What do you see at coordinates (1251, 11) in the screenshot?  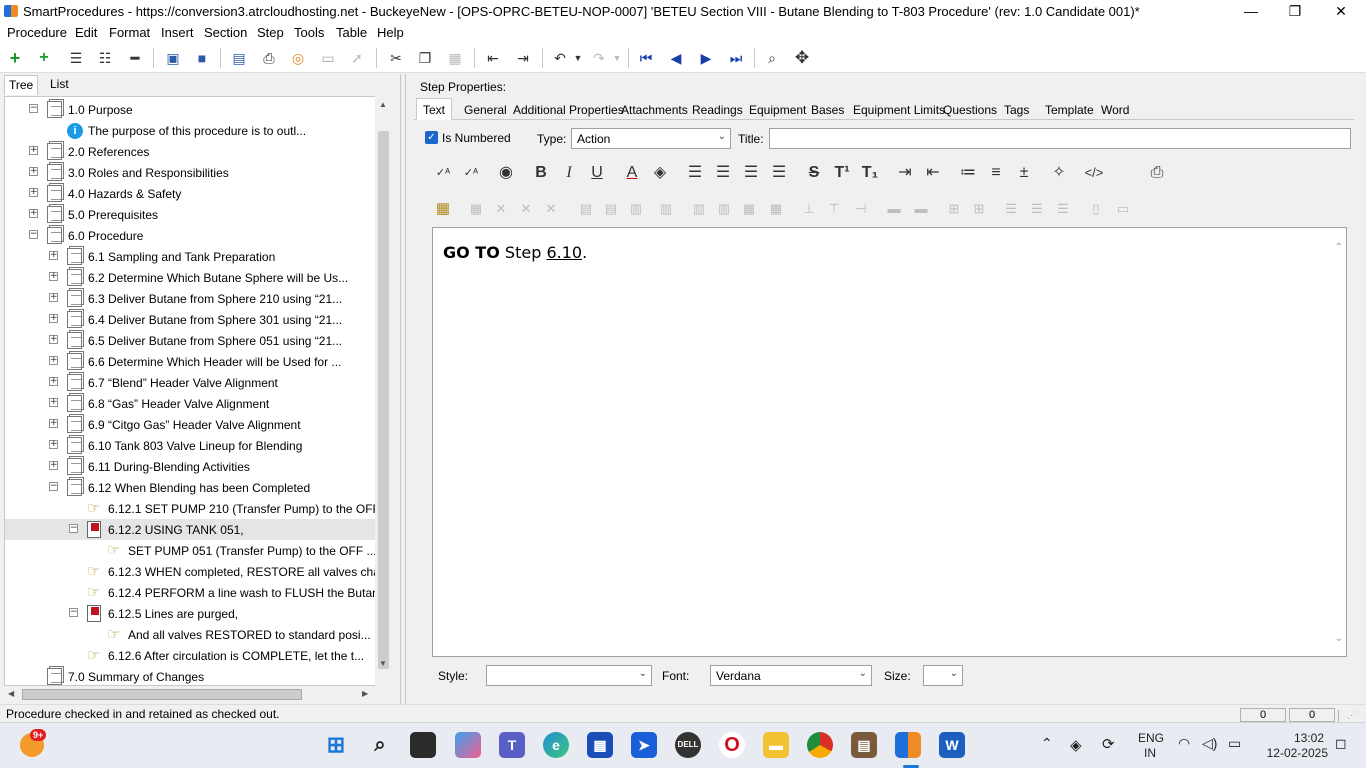 I see `minimize-button: —` at bounding box center [1251, 11].